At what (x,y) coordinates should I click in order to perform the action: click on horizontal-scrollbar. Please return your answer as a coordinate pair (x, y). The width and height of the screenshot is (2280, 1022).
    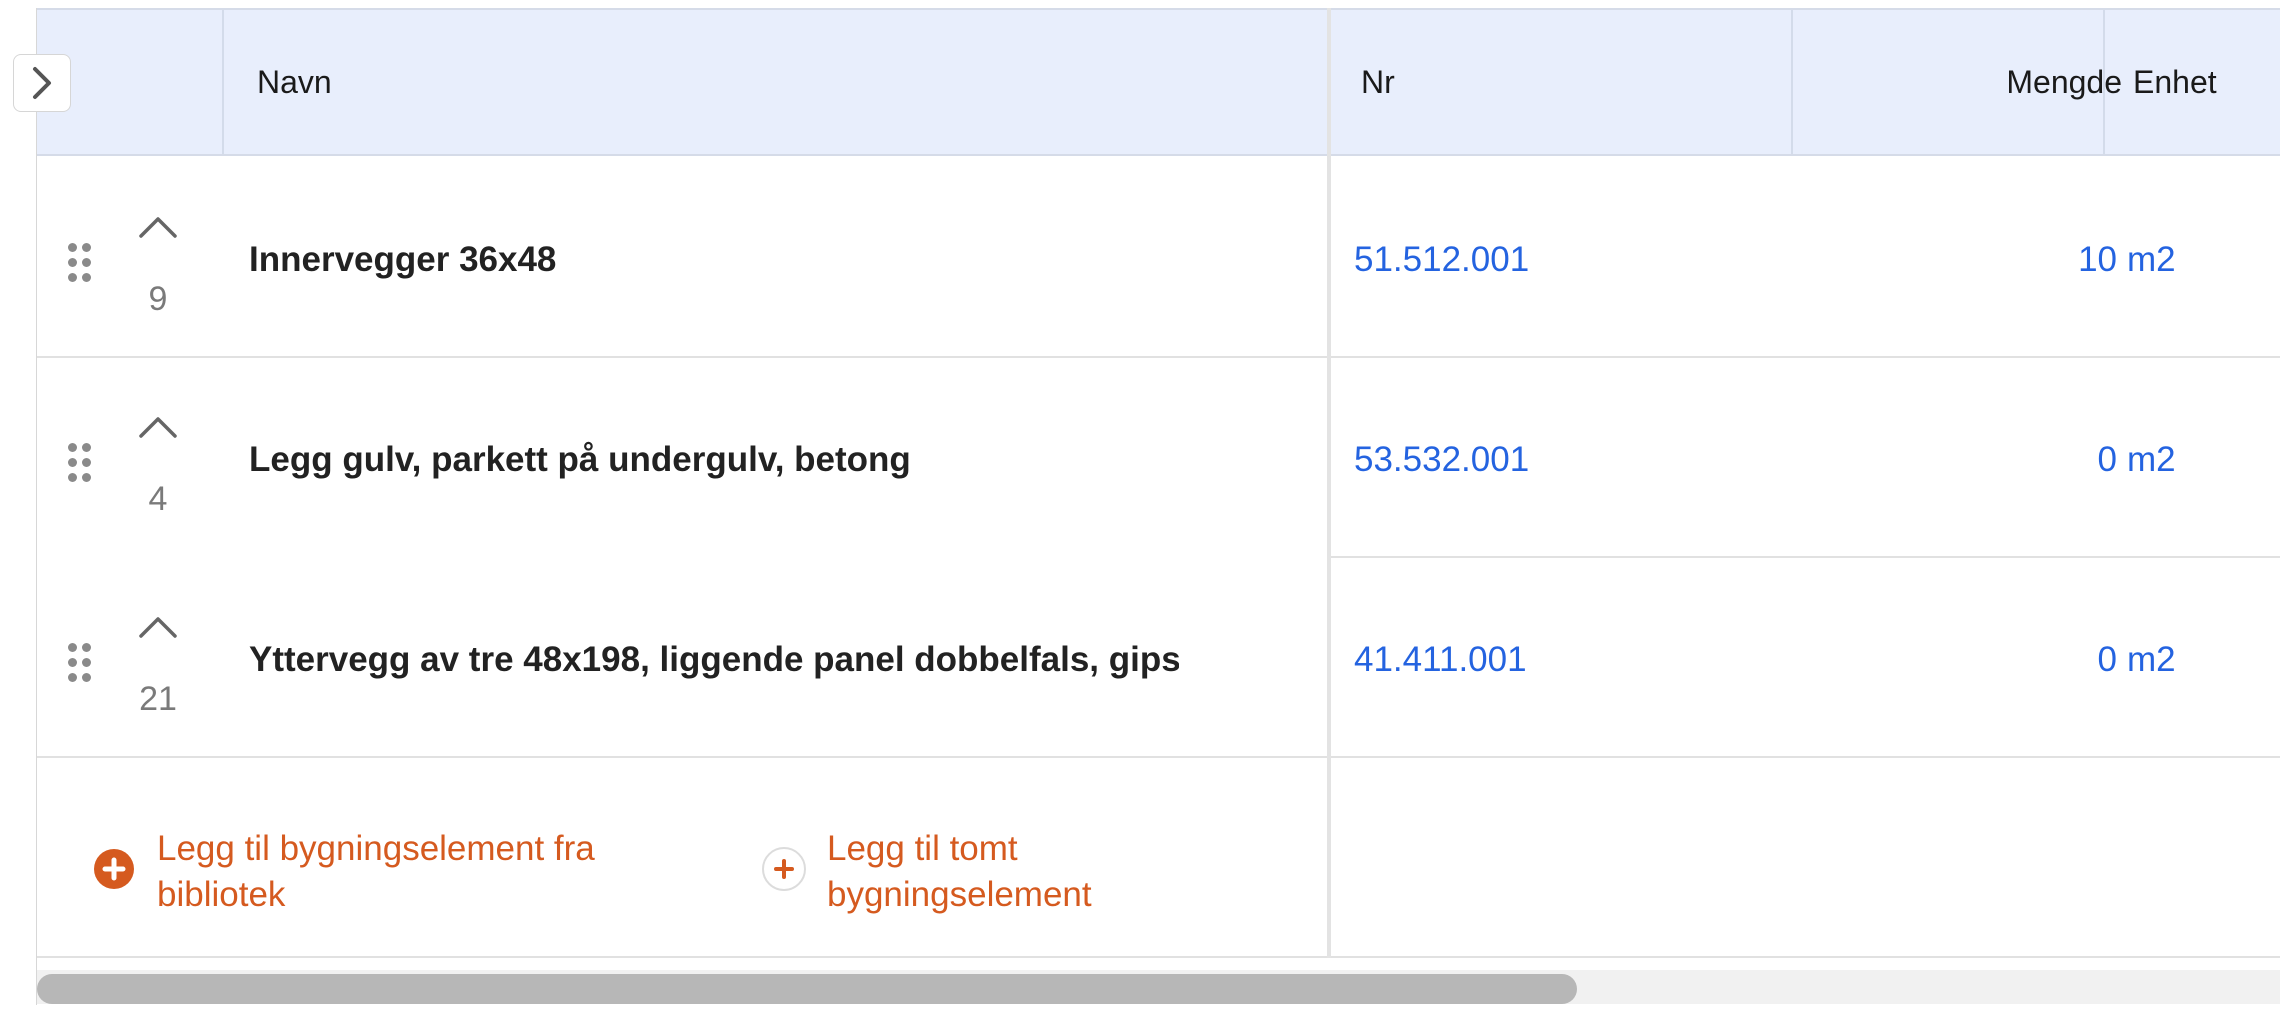
    Looking at the image, I should click on (1158, 987).